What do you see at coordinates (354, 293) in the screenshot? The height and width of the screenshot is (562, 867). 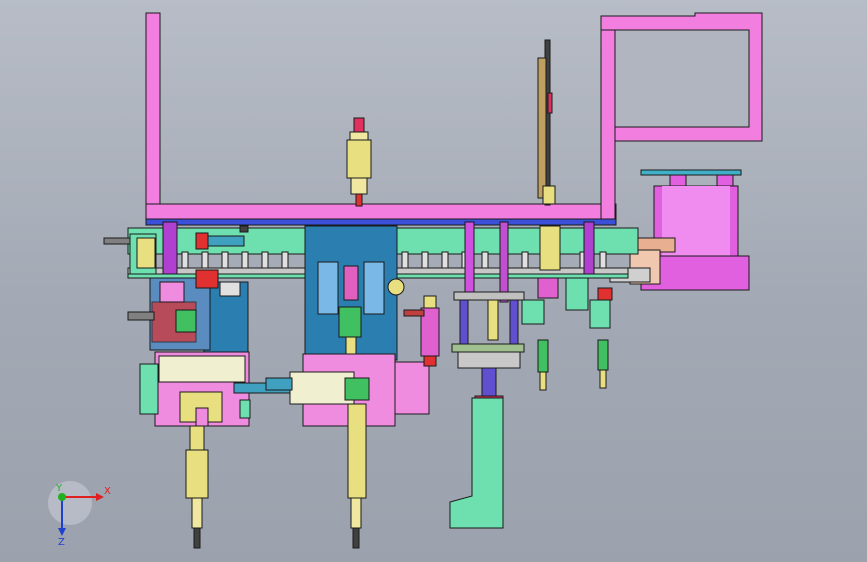 I see `center-plate` at bounding box center [354, 293].